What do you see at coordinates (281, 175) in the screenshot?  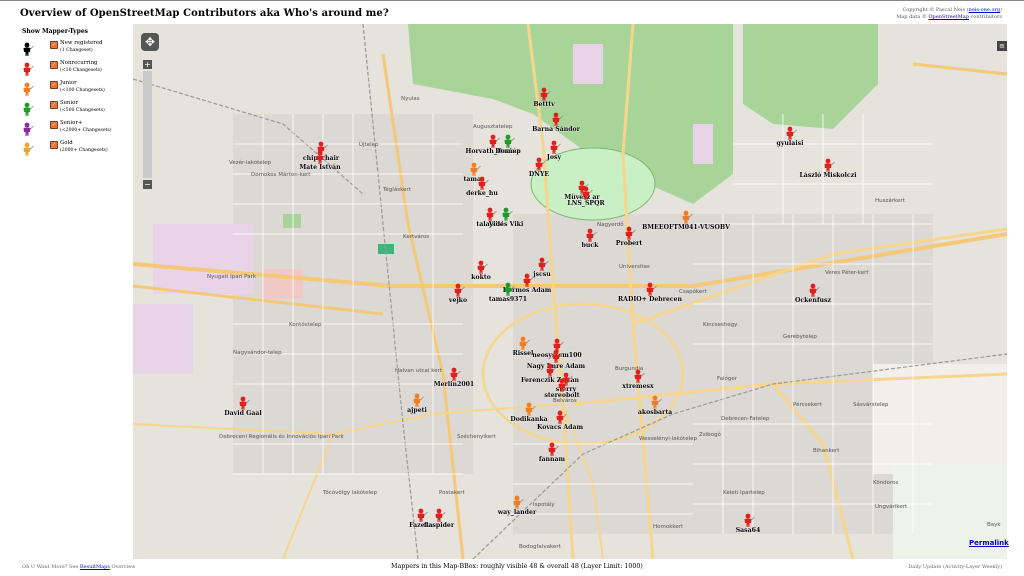 I see `place-name-label: Domokos Márton-kert` at bounding box center [281, 175].